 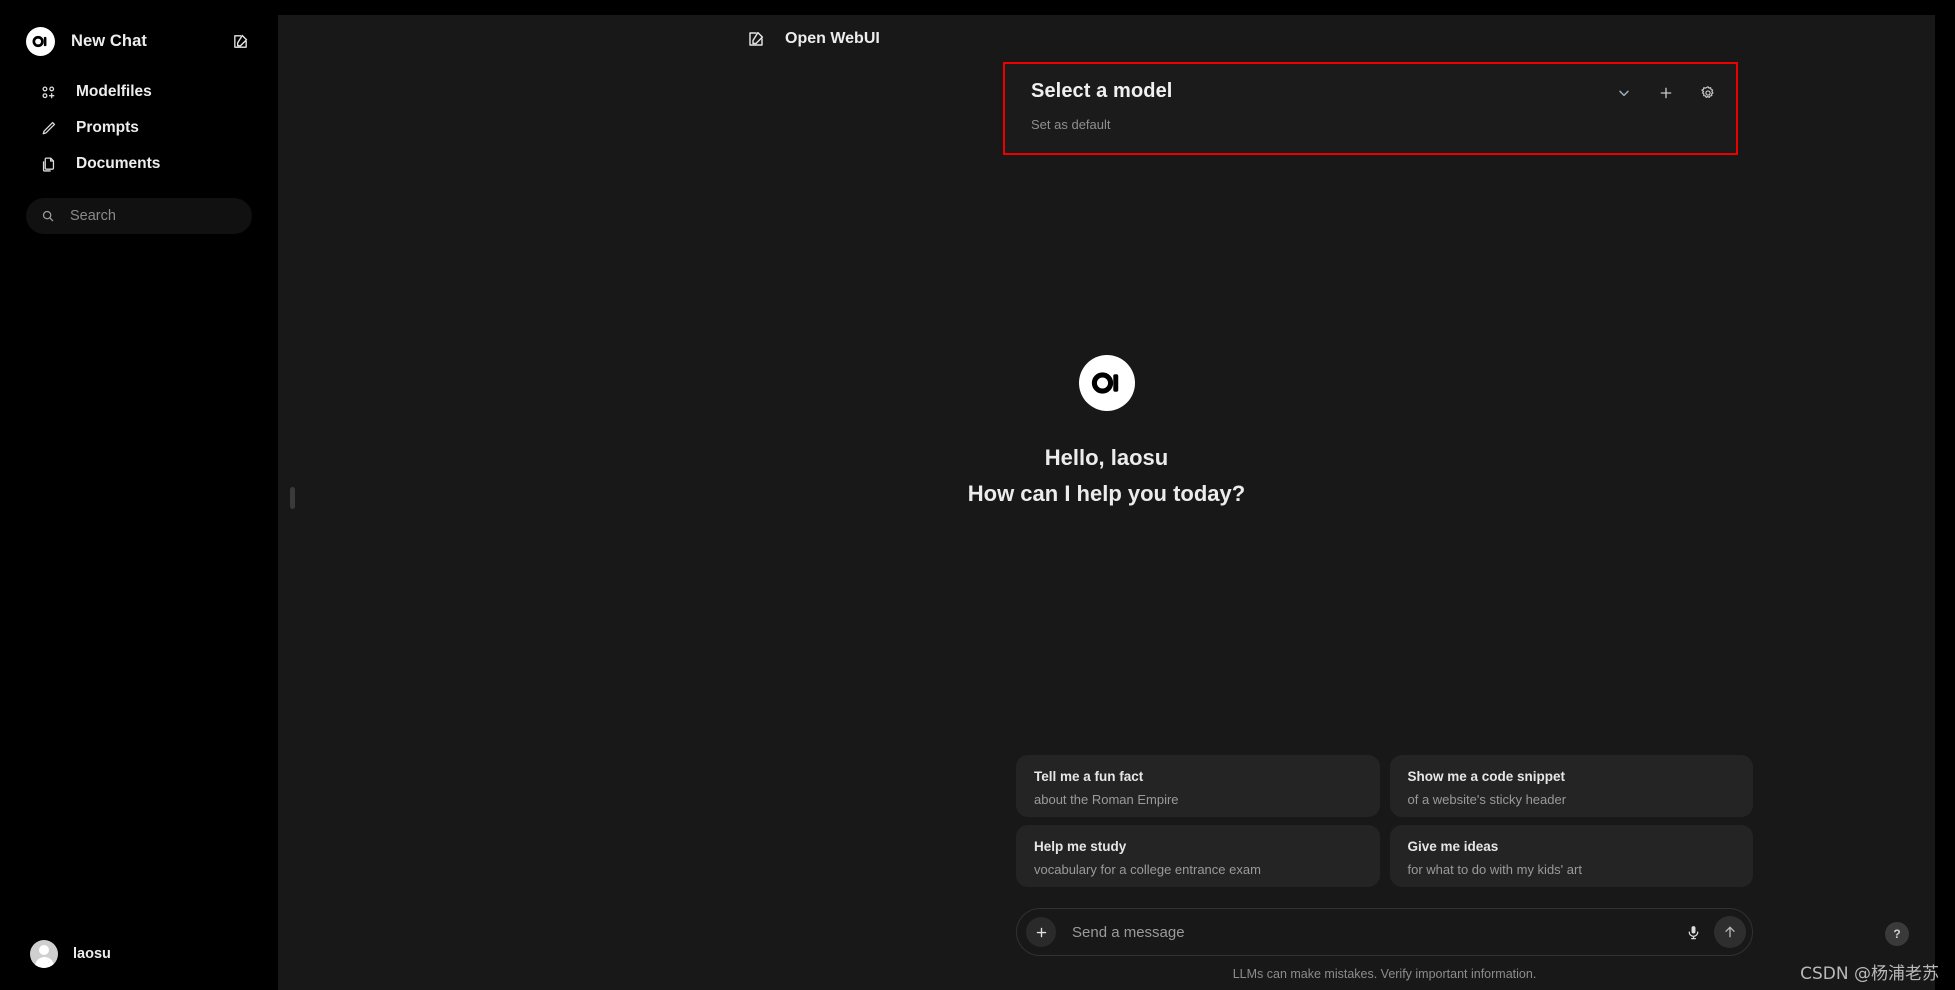 What do you see at coordinates (1708, 93) in the screenshot?
I see `gear-icon` at bounding box center [1708, 93].